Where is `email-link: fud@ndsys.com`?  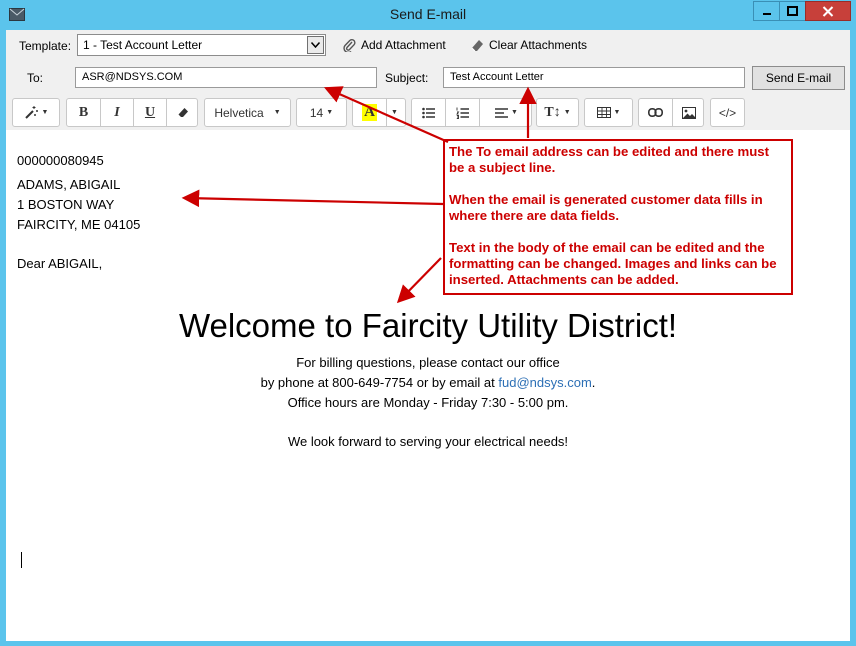
email-link: fud@ndsys.com is located at coordinates (544, 382).